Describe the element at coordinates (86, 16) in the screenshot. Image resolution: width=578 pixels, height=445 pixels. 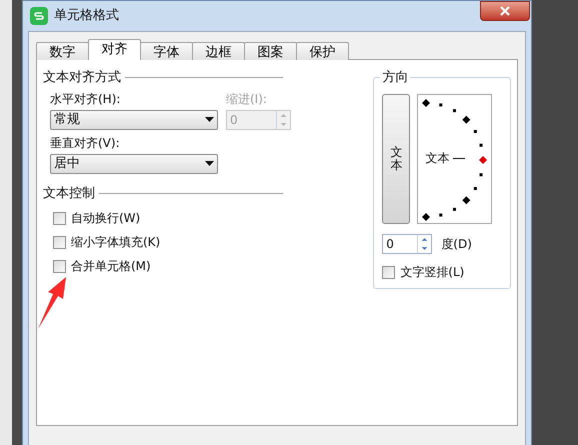
I see `window-title: 单元格格式` at that location.